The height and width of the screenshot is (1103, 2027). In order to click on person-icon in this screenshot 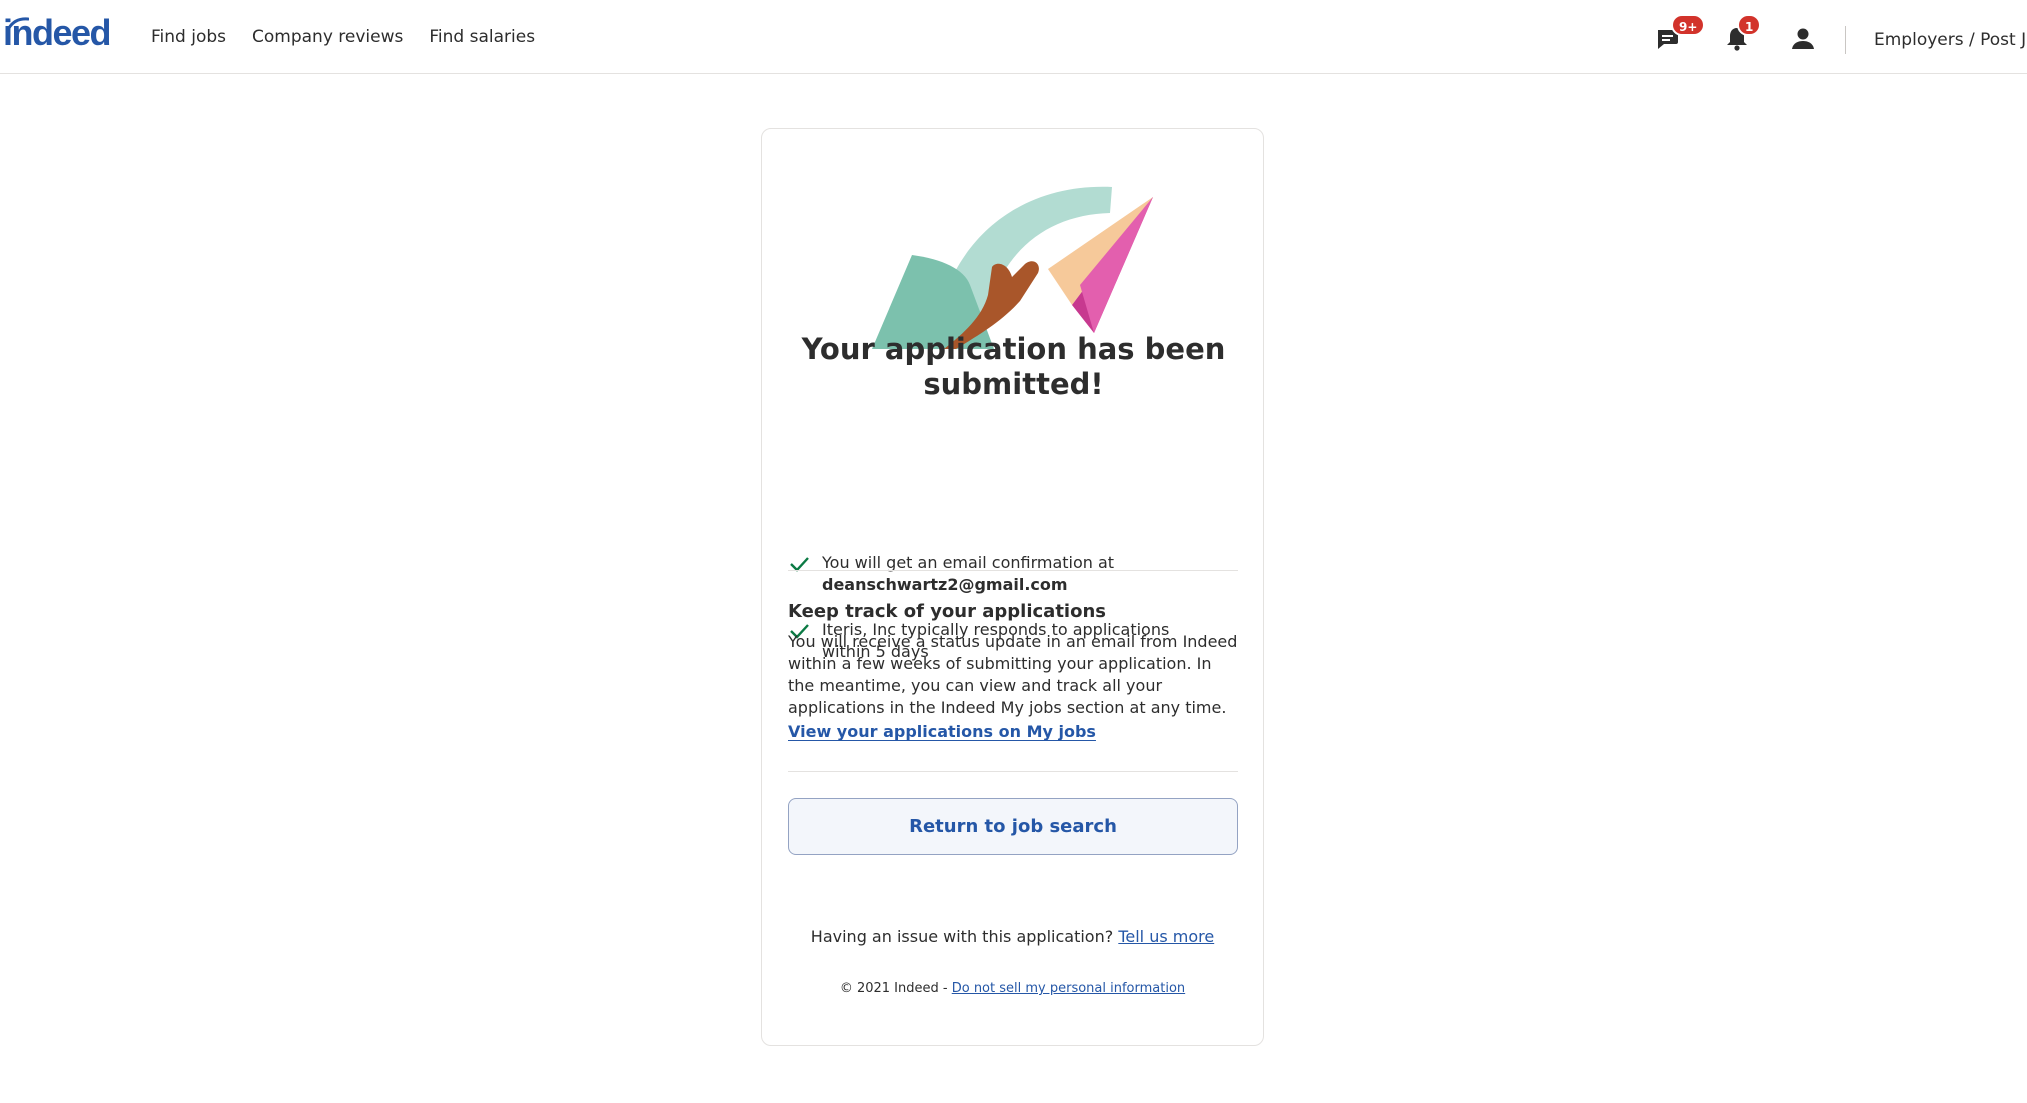, I will do `click(1803, 38)`.